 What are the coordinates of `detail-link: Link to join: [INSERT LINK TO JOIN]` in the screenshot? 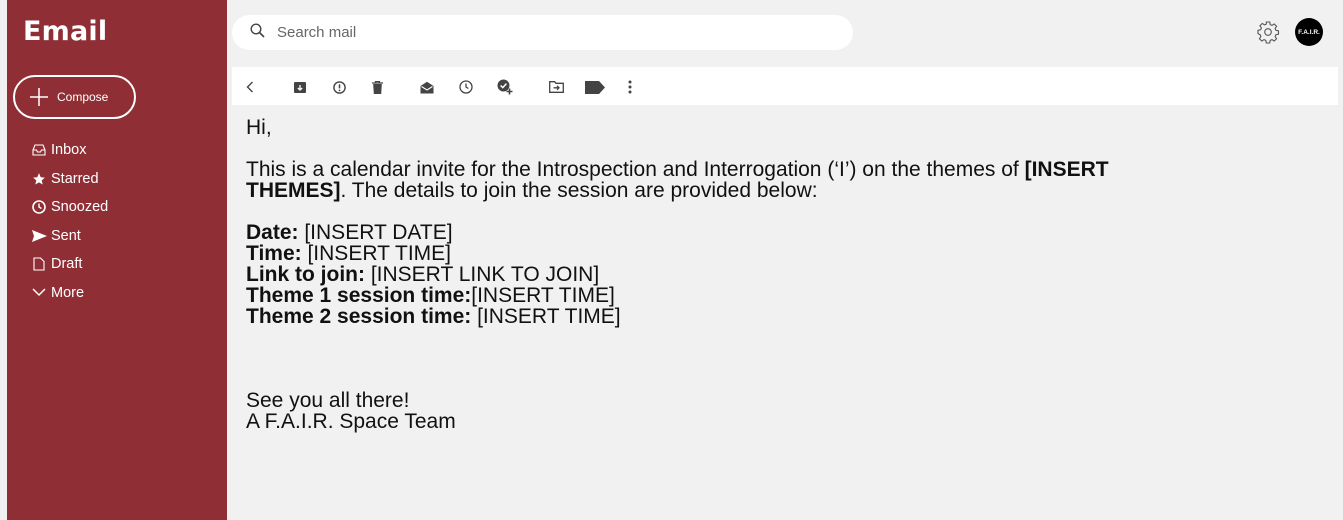 It's located at (746, 274).